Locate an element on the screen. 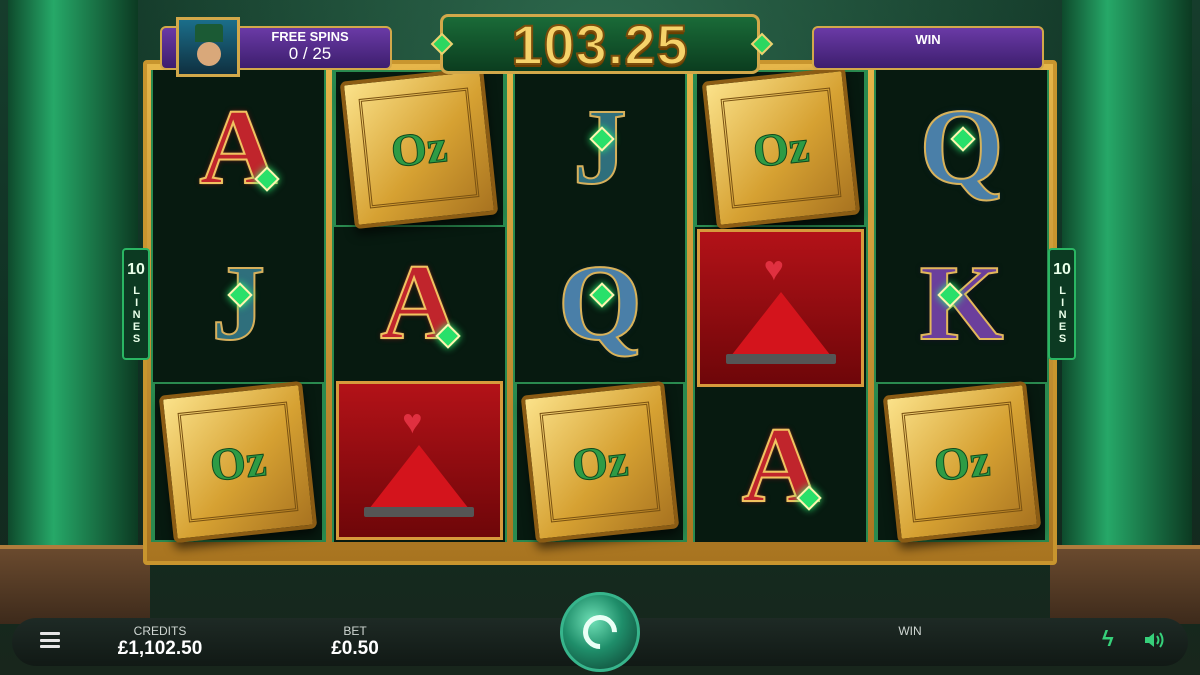 The image size is (1200, 675). credits-value: £1,102.50 is located at coordinates (160, 648).